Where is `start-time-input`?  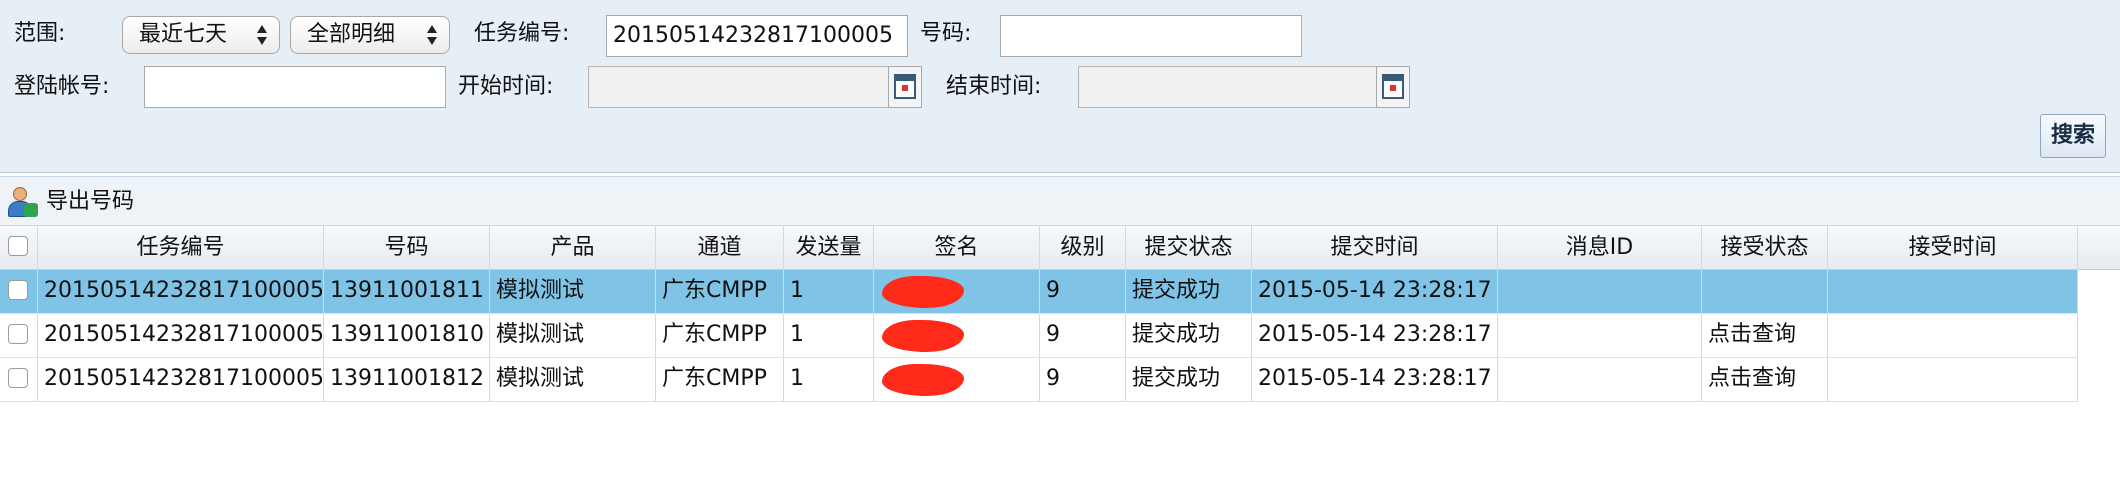
start-time-input is located at coordinates (739, 87).